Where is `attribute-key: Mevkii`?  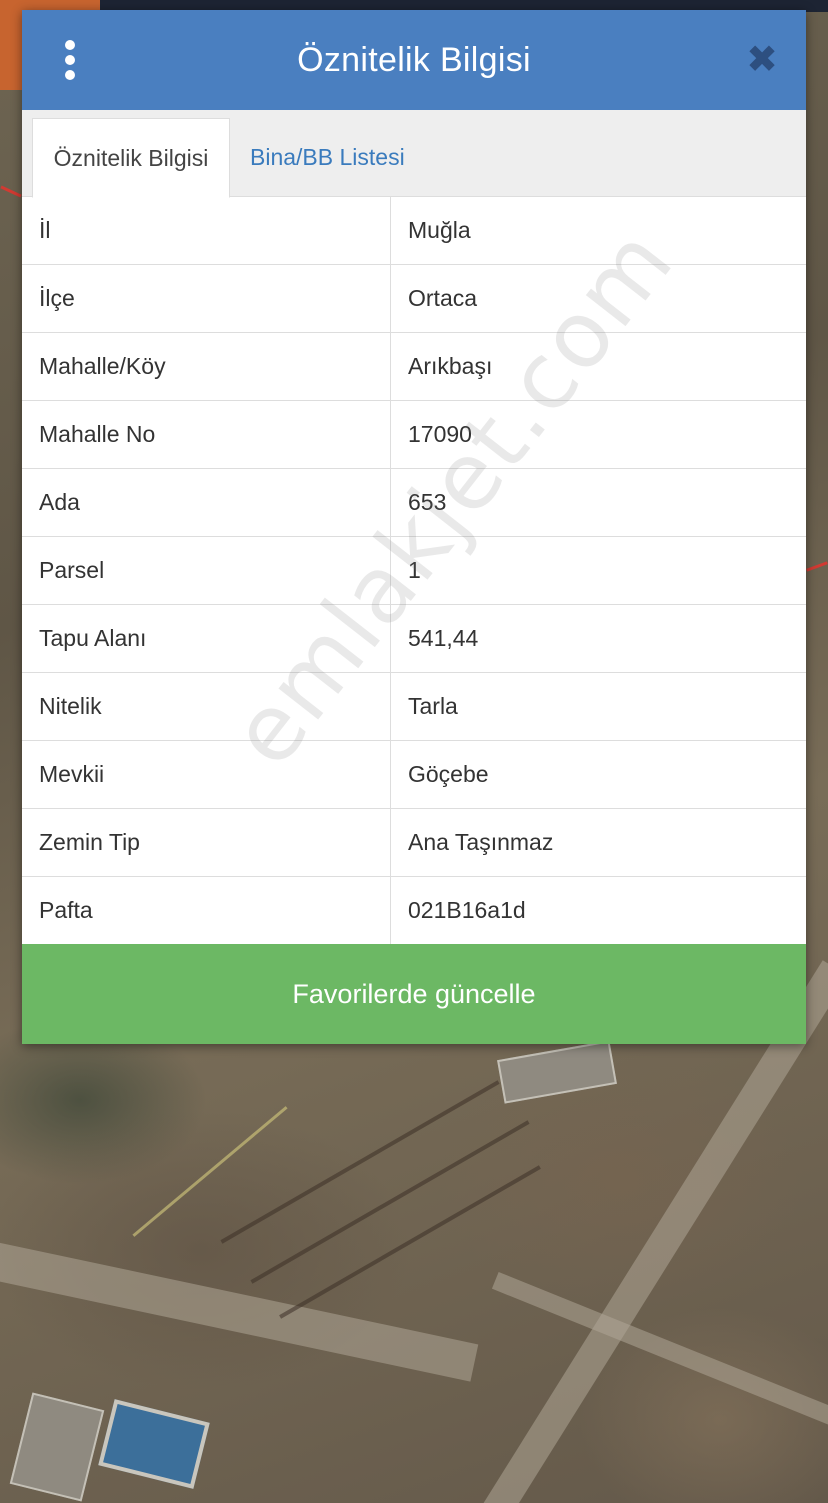 attribute-key: Mevkii is located at coordinates (206, 774).